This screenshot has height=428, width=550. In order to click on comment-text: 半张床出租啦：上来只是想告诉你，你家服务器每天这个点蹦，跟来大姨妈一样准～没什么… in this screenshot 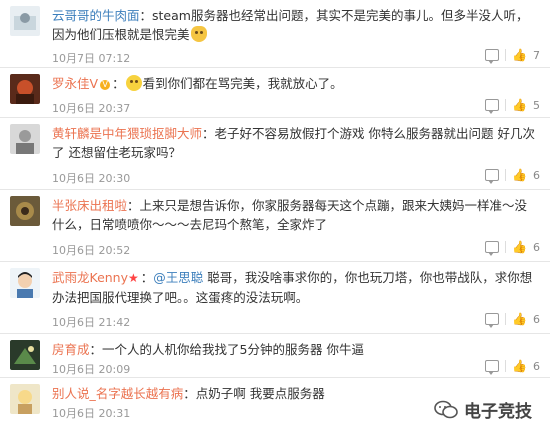, I will do `click(290, 215)`.